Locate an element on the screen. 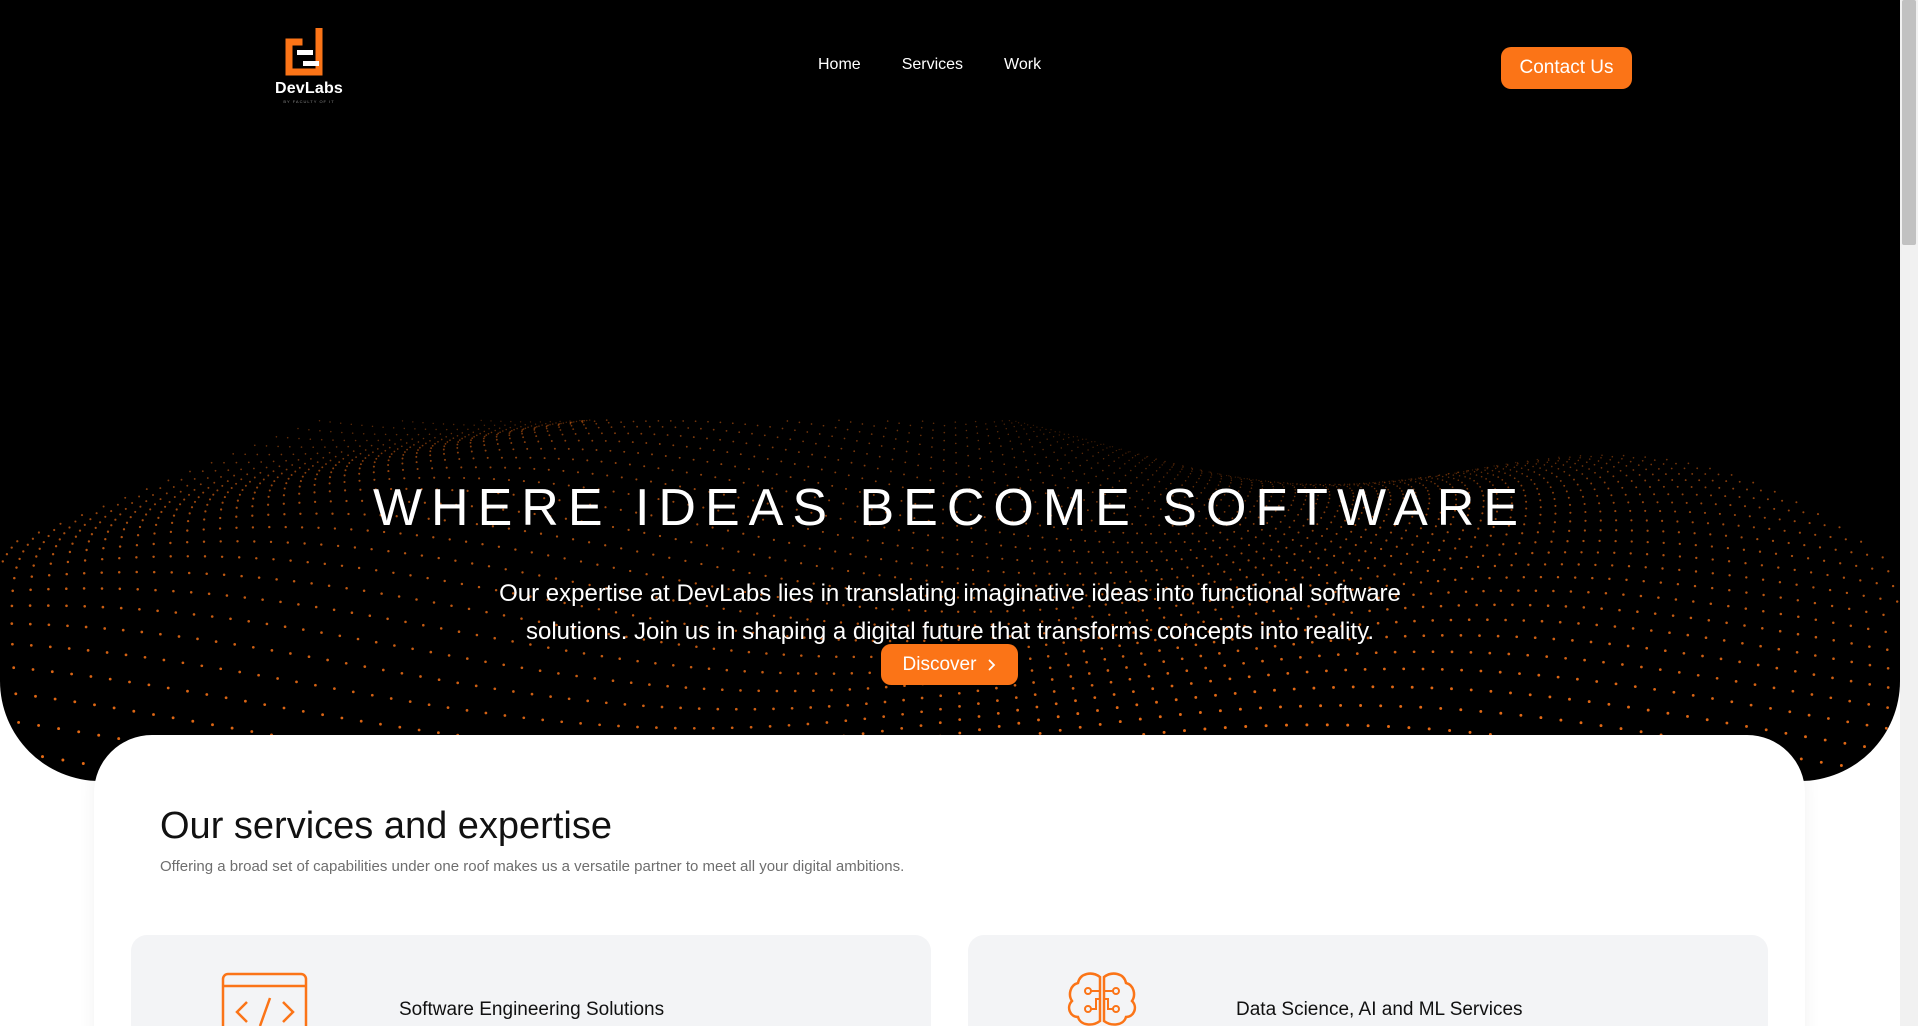 This screenshot has width=1918, height=1026. nav-services: Services is located at coordinates (932, 65).